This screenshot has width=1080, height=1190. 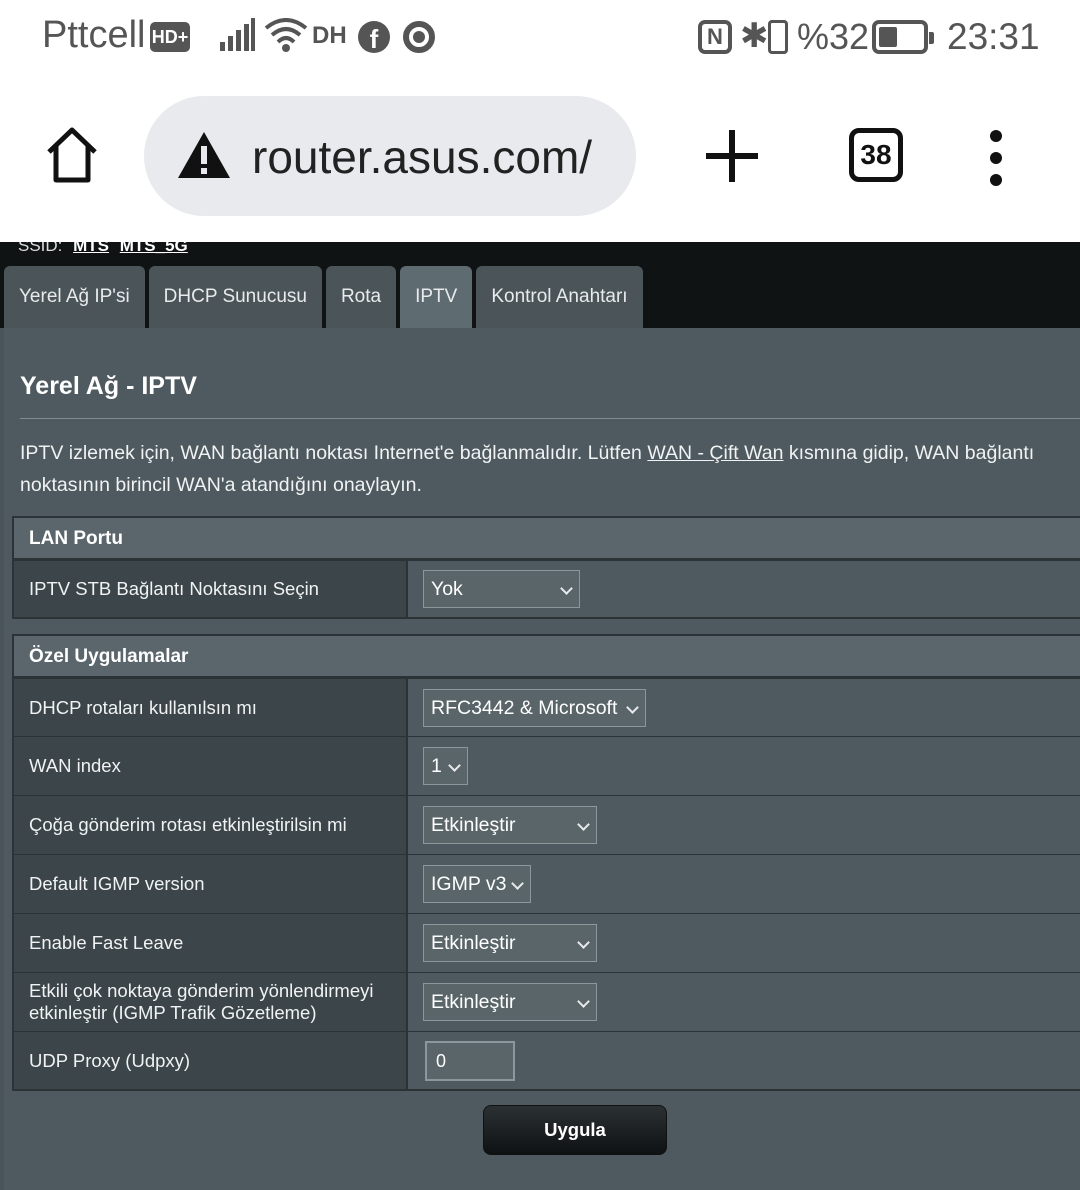 What do you see at coordinates (447, 589) in the screenshot?
I see `iptv-stb-port-value: Yok` at bounding box center [447, 589].